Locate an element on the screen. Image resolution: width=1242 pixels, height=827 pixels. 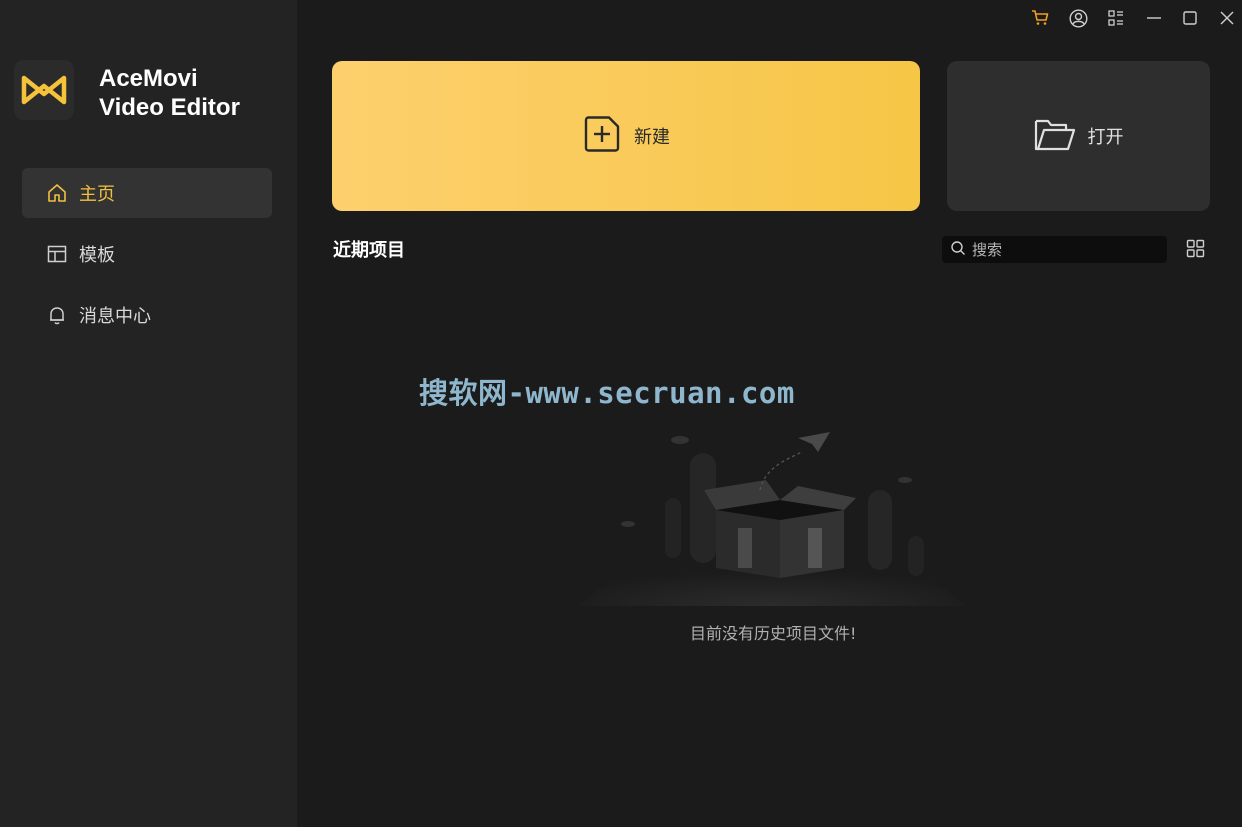
logo-icon is located at coordinates (44, 90).